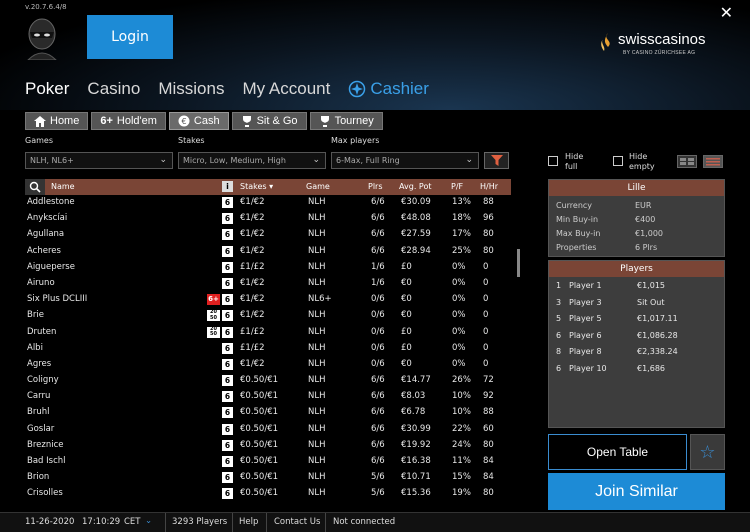 The height and width of the screenshot is (532, 750). Describe the element at coordinates (459, 299) in the screenshot. I see `row-pf: 0%` at that location.